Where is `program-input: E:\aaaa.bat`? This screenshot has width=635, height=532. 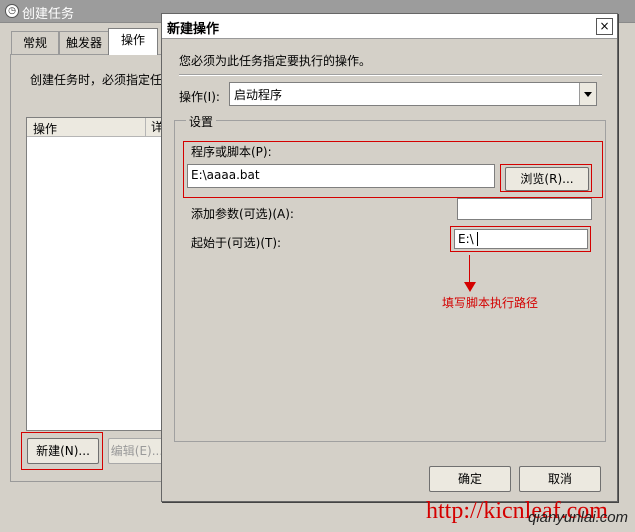 program-input: E:\aaaa.bat is located at coordinates (341, 176).